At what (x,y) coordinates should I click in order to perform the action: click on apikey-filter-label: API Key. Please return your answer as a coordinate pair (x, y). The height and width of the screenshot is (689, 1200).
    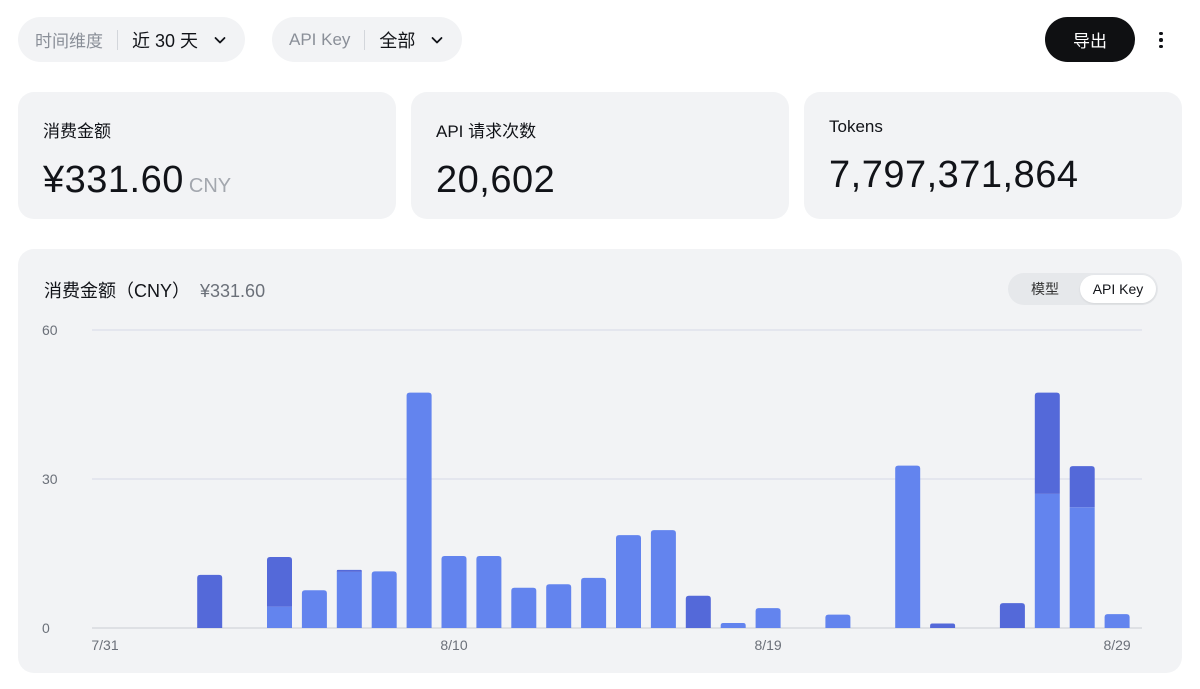
    Looking at the image, I should click on (320, 39).